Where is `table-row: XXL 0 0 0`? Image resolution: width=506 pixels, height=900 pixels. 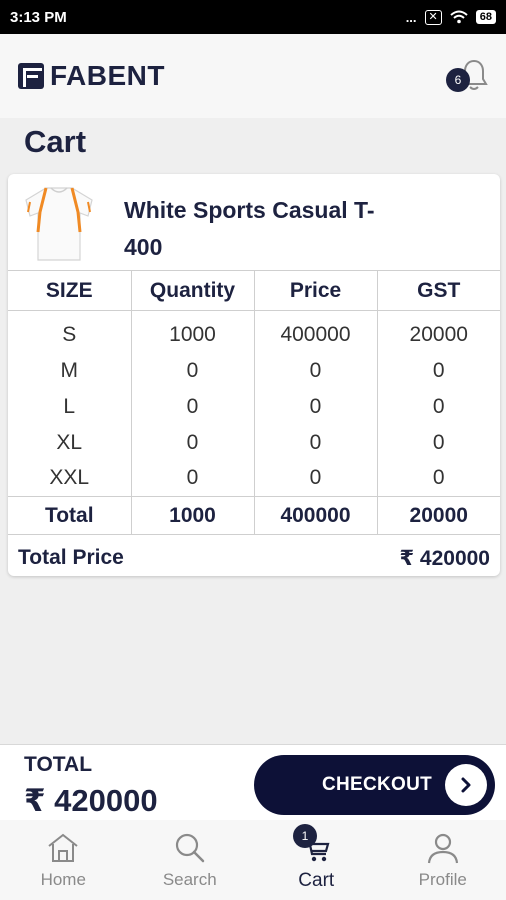
table-row: XXL 0 0 0 is located at coordinates (254, 478).